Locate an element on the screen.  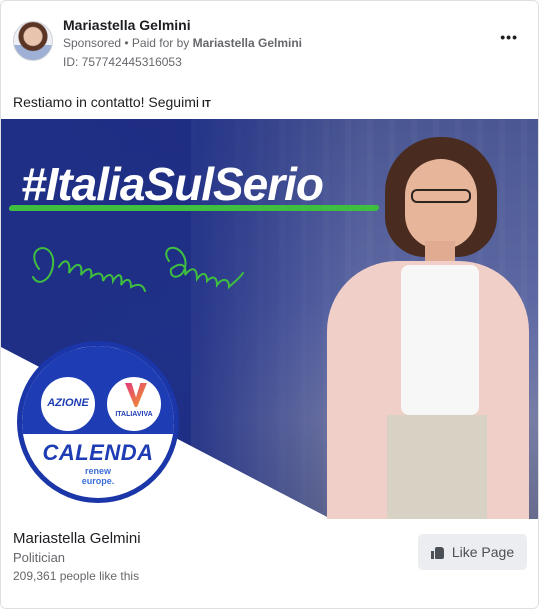
renew-europe-text: renew europe. is located at coordinates (98, 476).